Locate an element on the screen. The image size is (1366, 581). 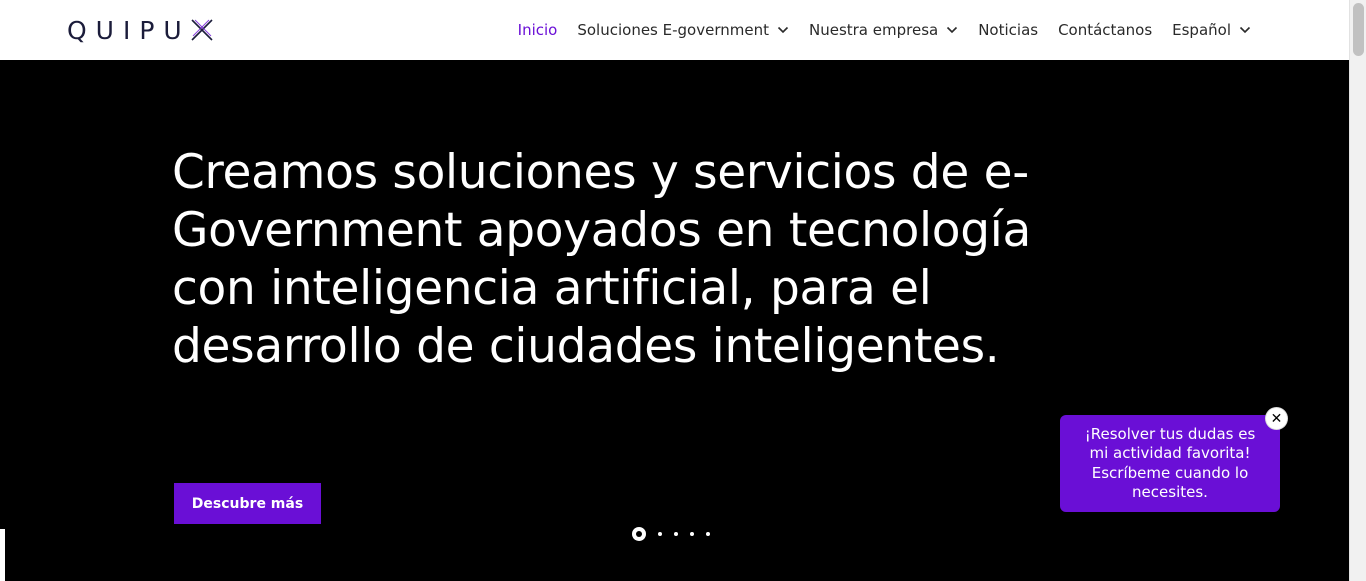
nav-item-empresa: Nuestra empresa is located at coordinates (883, 30).